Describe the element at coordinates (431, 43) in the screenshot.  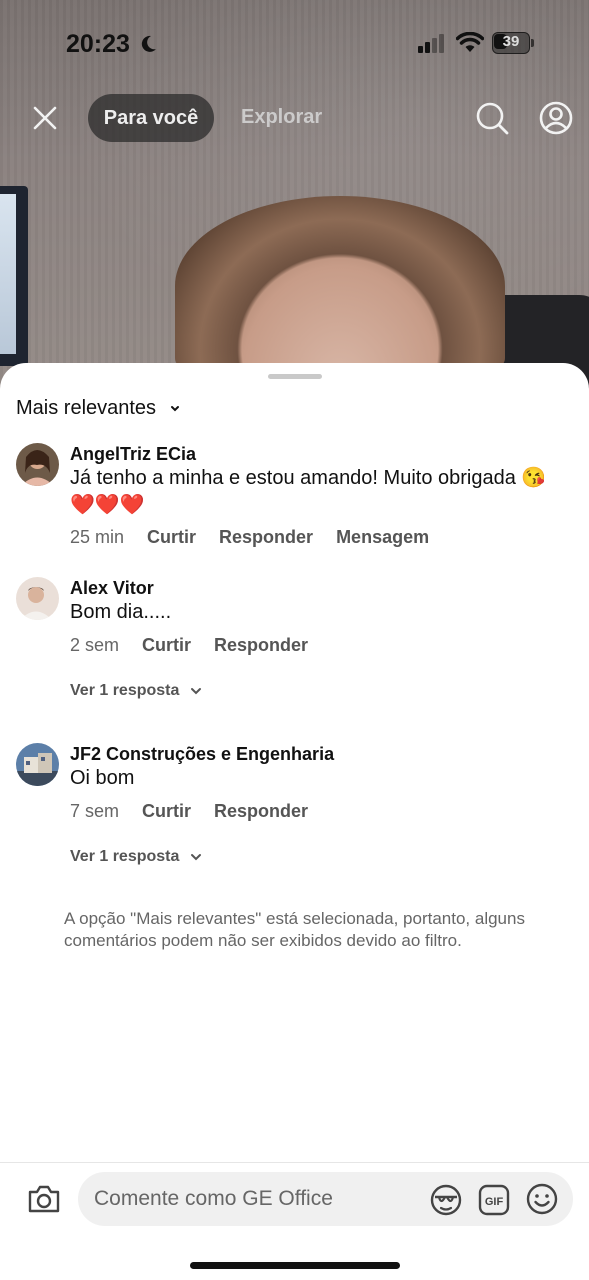
I see `signal-icon` at that location.